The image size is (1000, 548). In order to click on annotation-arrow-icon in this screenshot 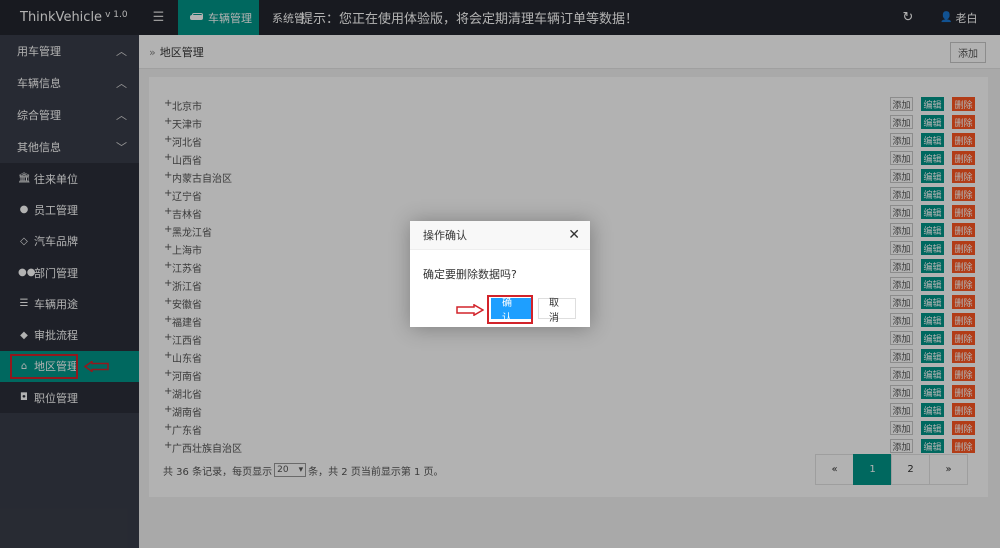, I will do `click(470, 310)`.